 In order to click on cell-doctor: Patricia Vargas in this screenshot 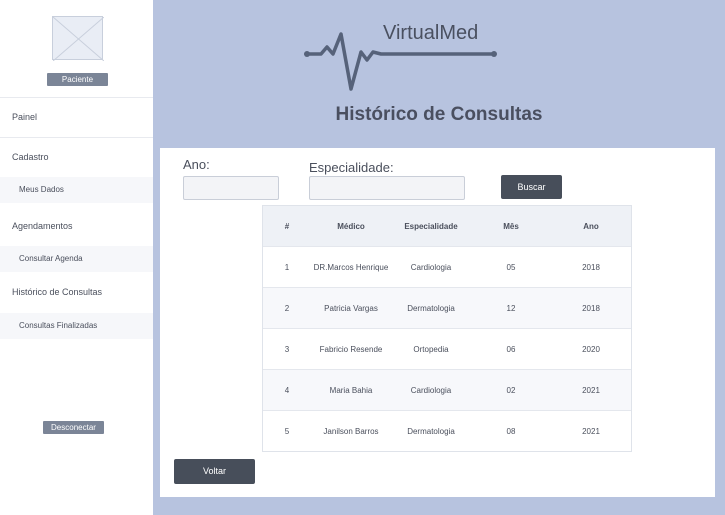, I will do `click(351, 308)`.